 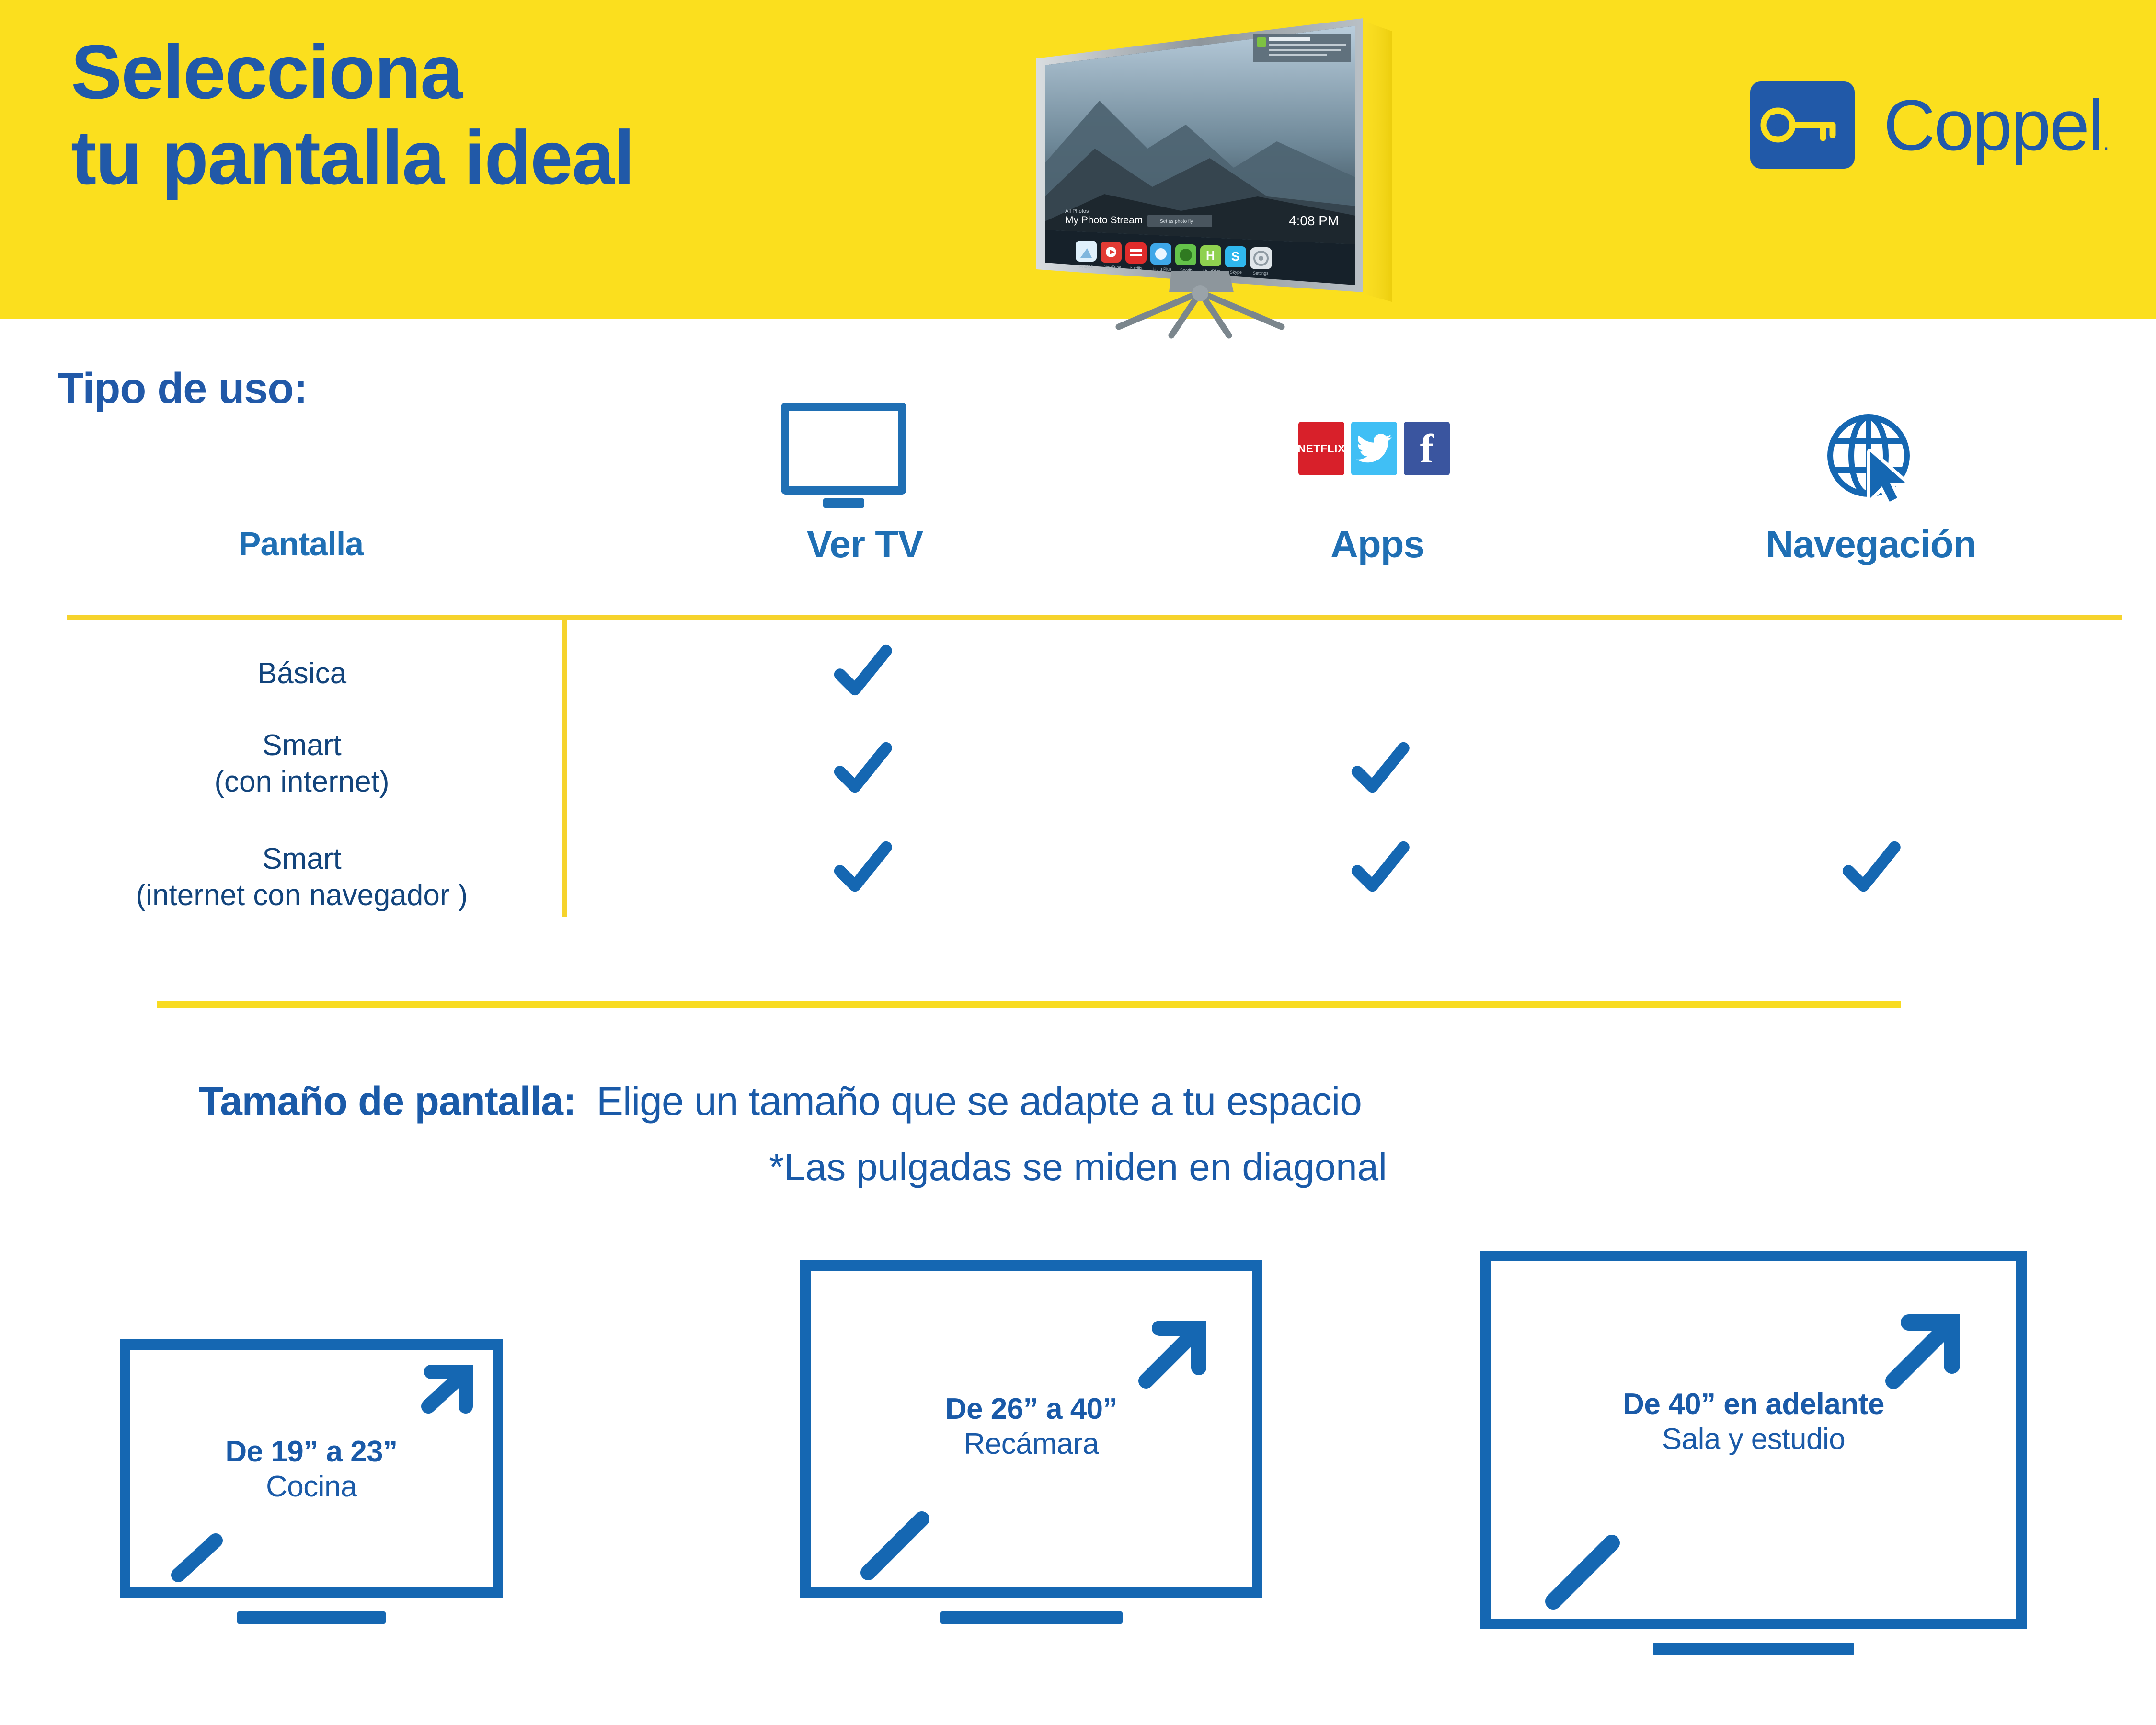 I want to click on svg-text: Set as photo fly, so click(x=1176, y=221).